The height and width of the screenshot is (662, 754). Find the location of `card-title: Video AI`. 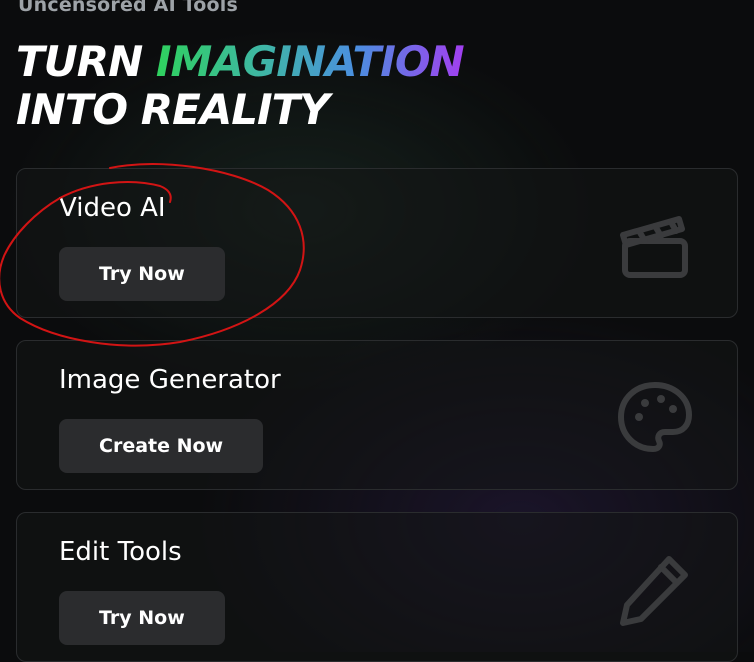

card-title: Video AI is located at coordinates (112, 208).